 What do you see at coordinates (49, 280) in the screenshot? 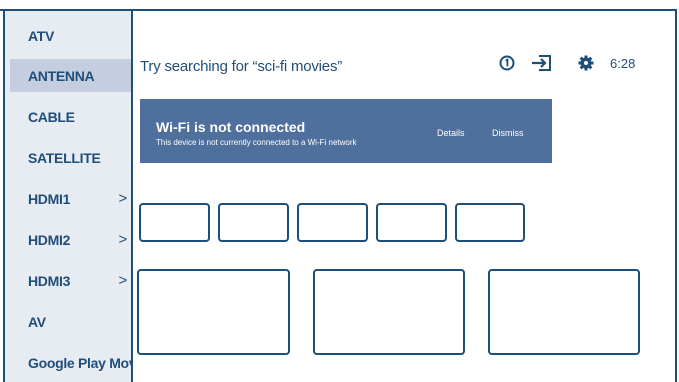
I see `sidebar-item-label: HDMI3` at bounding box center [49, 280].